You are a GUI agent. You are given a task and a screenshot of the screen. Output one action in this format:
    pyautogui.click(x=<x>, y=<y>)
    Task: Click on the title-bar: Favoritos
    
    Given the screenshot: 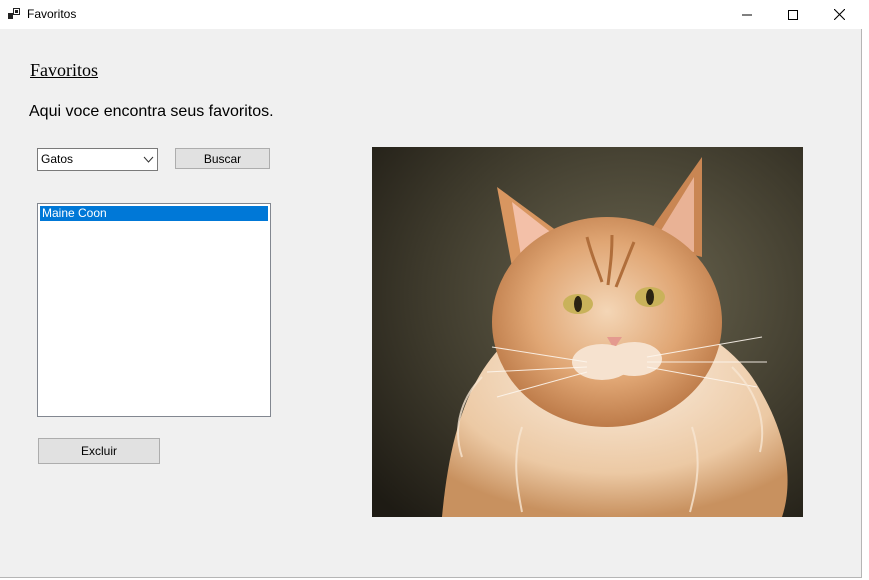 What is the action you would take?
    pyautogui.click(x=434, y=14)
    